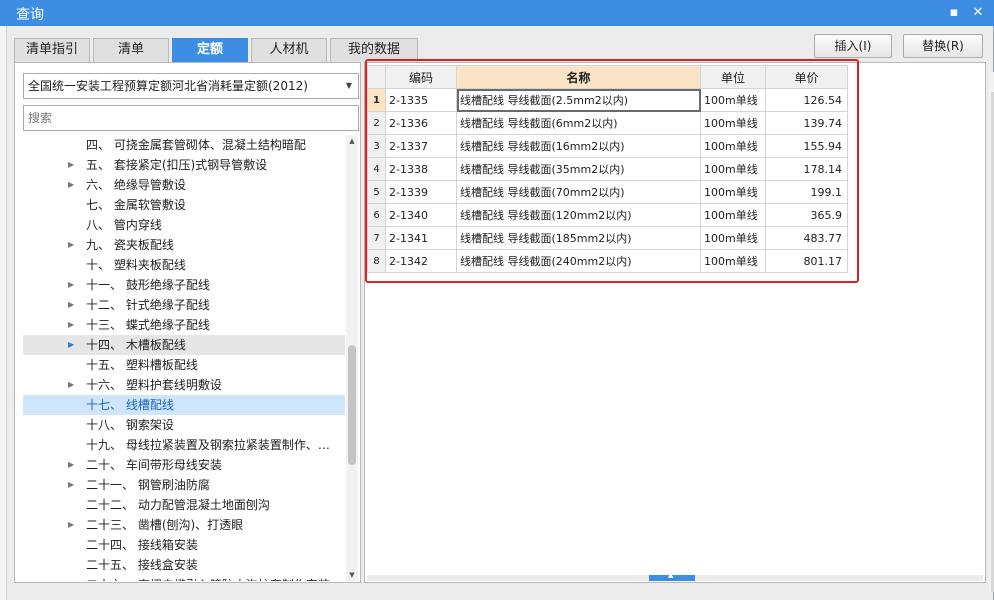  What do you see at coordinates (578, 77) in the screenshot?
I see `column-header-name: 名称` at bounding box center [578, 77].